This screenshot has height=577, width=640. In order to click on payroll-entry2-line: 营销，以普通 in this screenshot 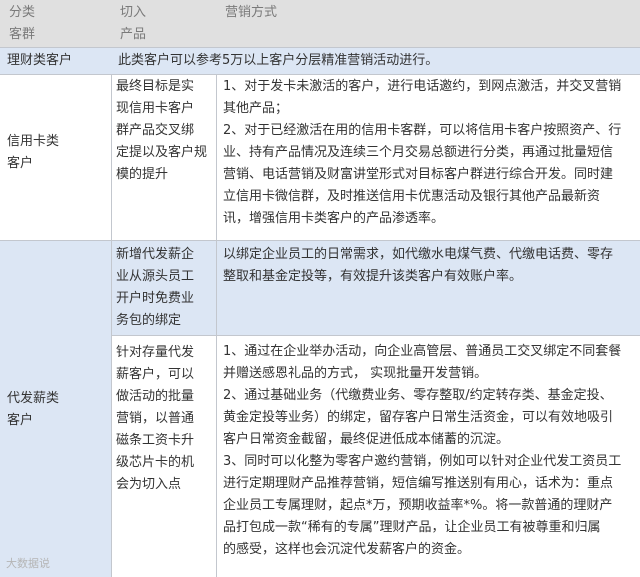, I will do `click(155, 418)`.